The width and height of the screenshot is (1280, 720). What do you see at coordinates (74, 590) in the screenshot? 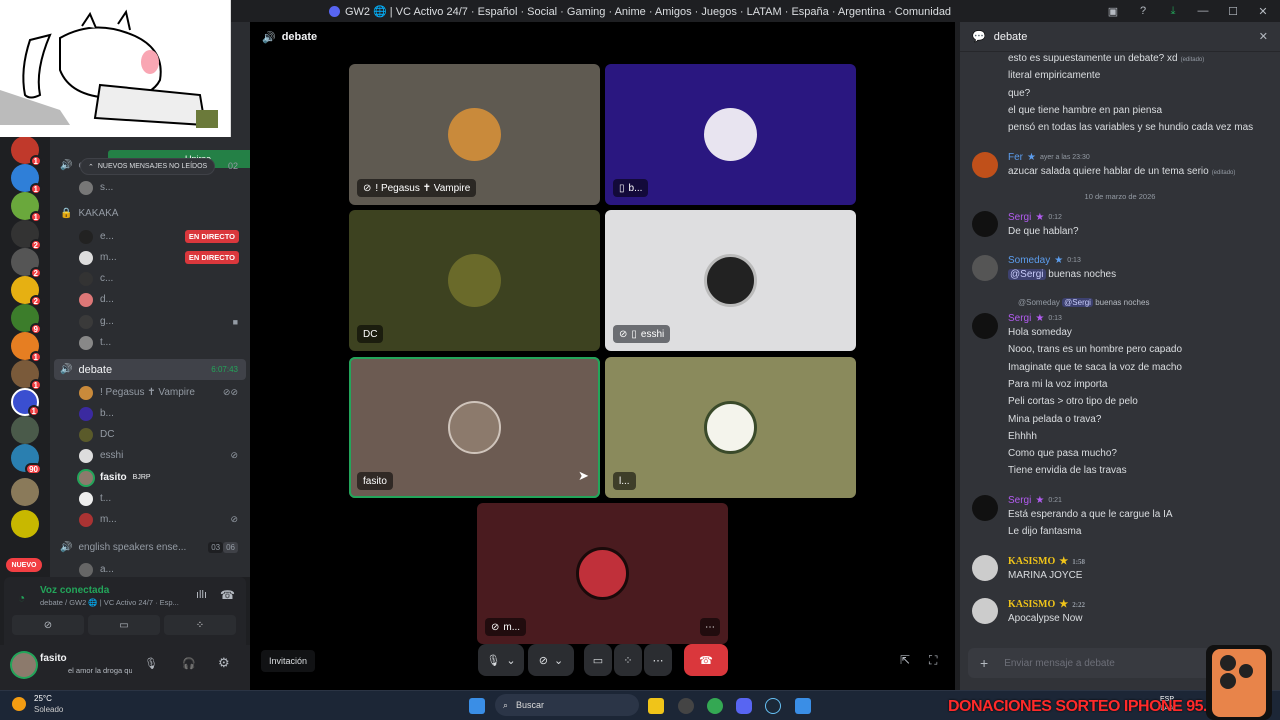
I see `voice-status: Voz conectada` at bounding box center [74, 590].